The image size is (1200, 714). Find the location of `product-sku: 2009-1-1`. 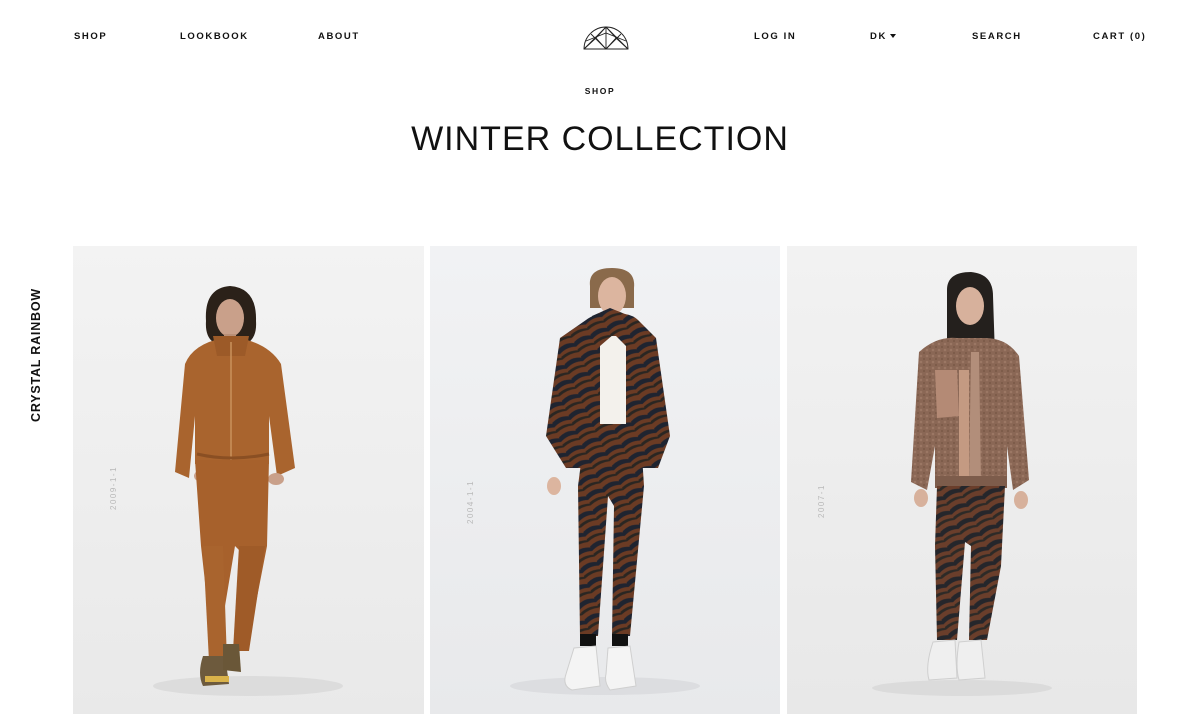

product-sku: 2009-1-1 is located at coordinates (113, 487).